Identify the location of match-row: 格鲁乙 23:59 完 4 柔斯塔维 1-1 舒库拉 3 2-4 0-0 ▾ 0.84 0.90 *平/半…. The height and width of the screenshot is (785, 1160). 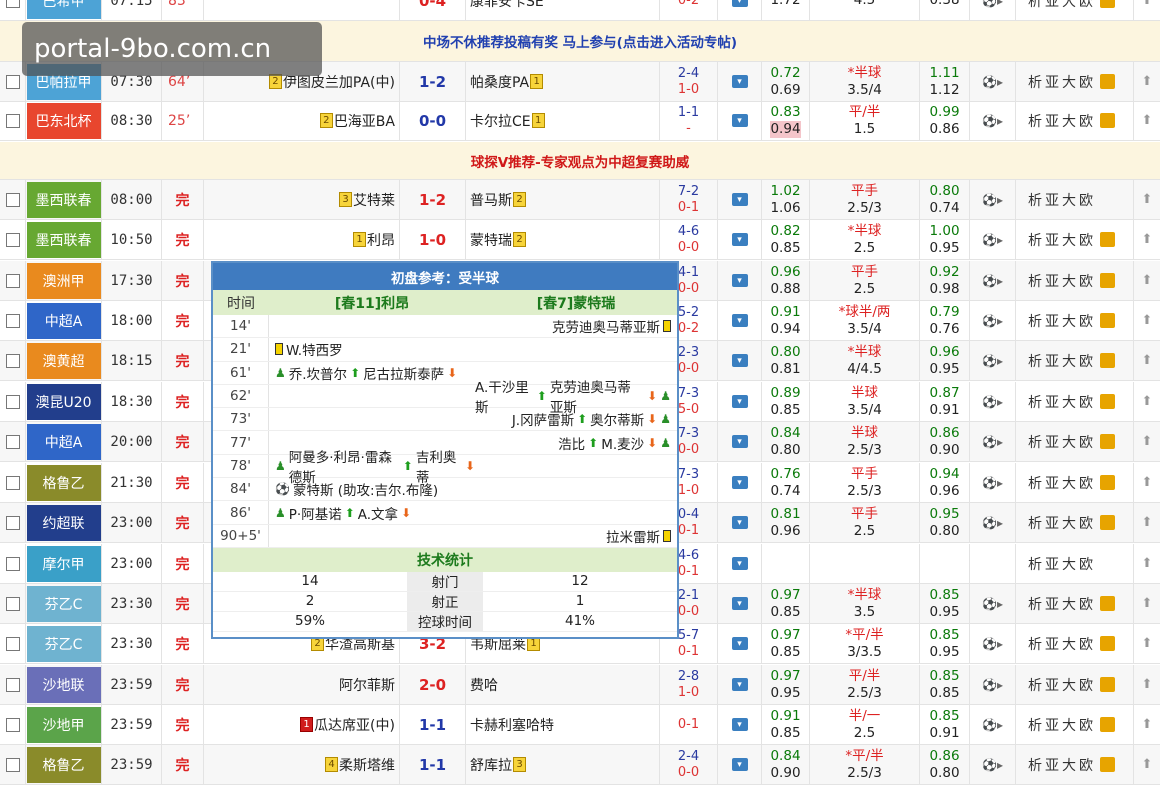
(580, 765).